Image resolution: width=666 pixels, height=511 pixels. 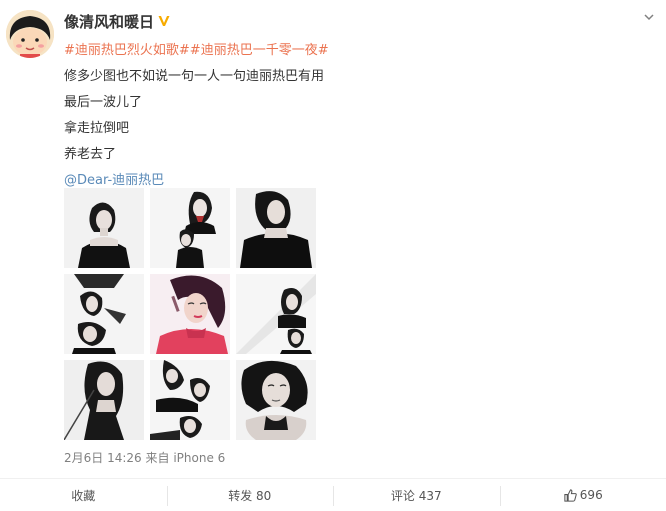 I want to click on post-meta: 2月6日 14:26 来自 iPhone 6, so click(x=144, y=457).